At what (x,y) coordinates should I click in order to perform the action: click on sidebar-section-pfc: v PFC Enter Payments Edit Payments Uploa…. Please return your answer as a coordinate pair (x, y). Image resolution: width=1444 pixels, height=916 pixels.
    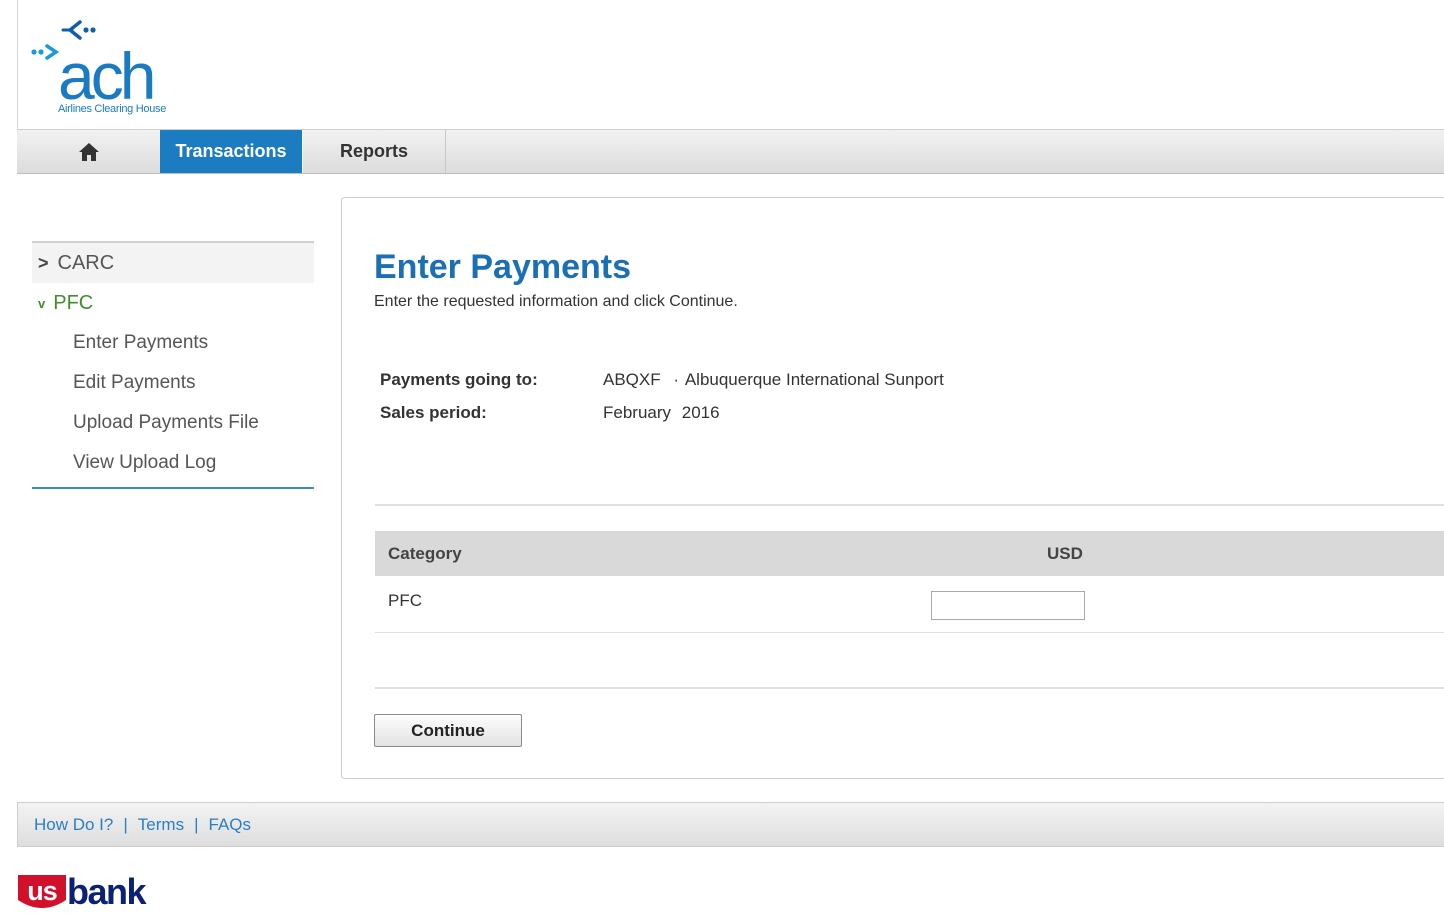
    Looking at the image, I should click on (173, 386).